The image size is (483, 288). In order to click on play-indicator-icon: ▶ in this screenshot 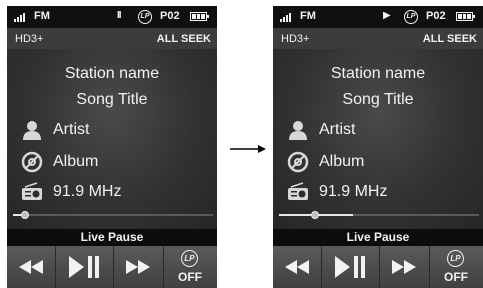, I will do `click(387, 15)`.